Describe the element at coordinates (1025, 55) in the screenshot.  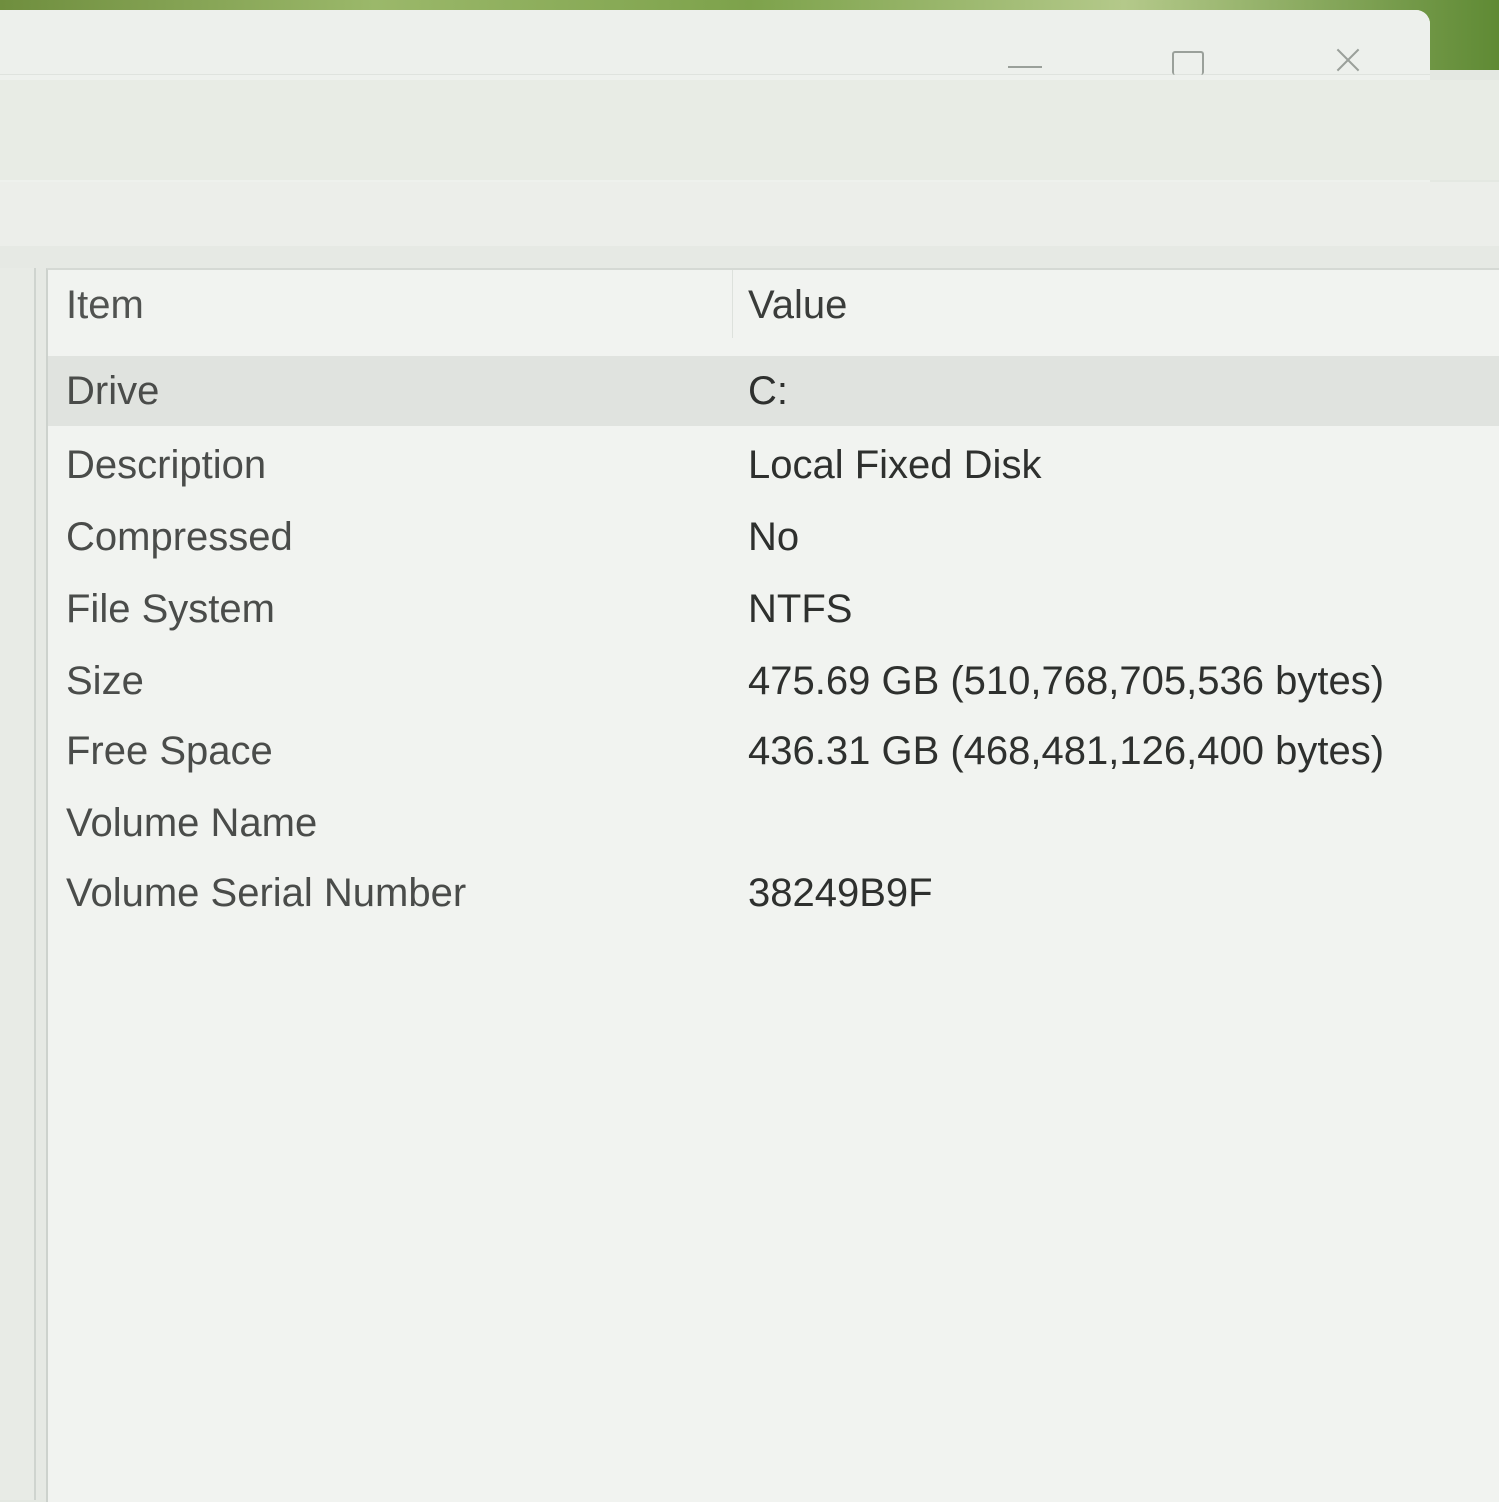
I see `minimize-button` at that location.